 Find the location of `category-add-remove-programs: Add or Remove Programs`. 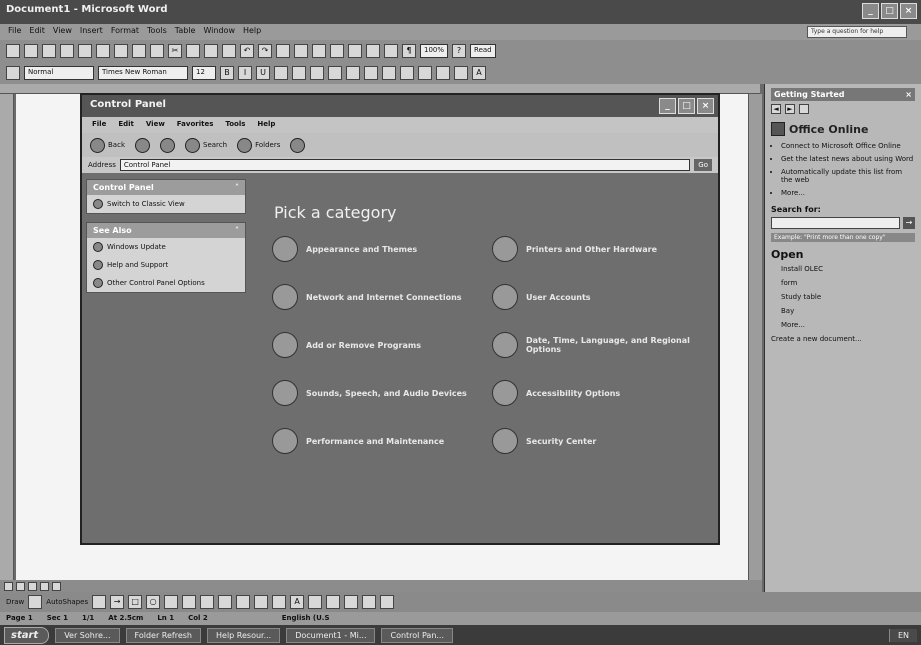

category-add-remove-programs: Add or Remove Programs is located at coordinates (382, 345).